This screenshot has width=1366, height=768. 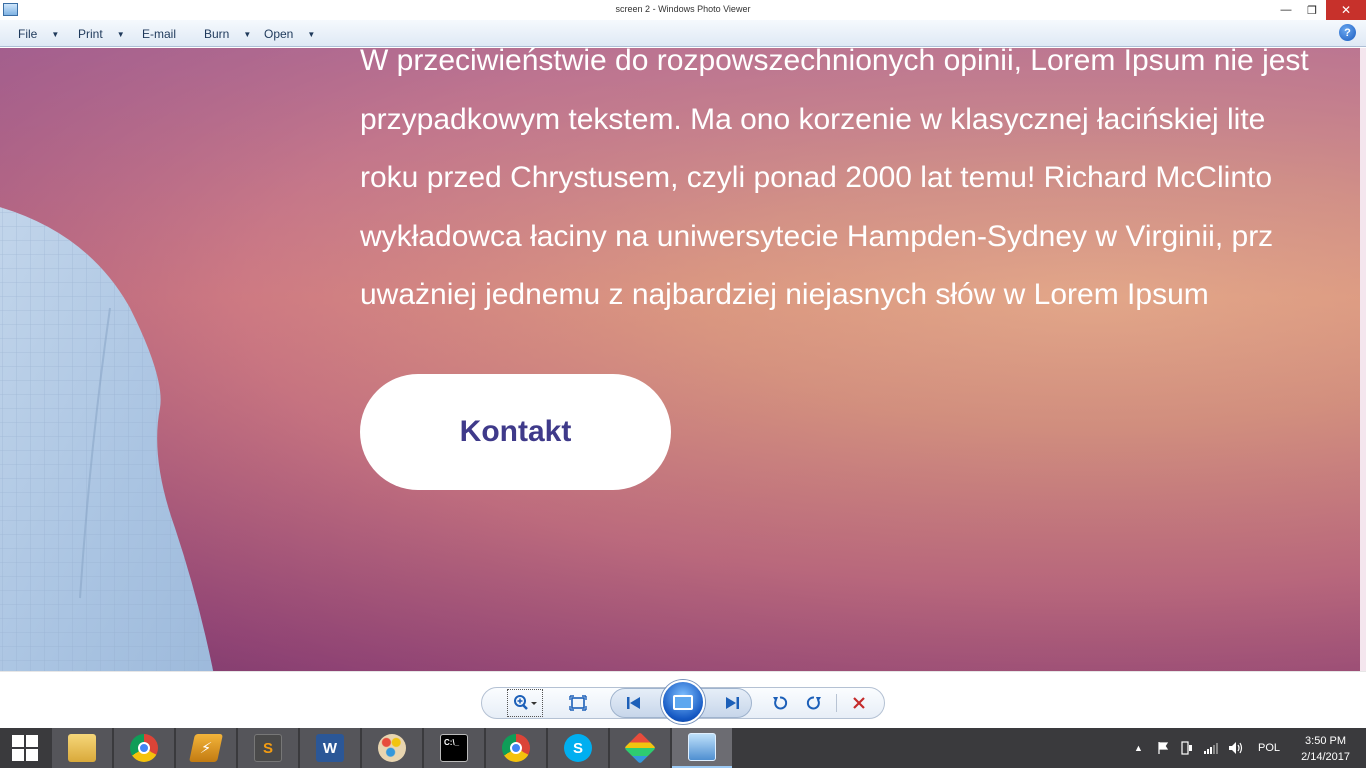 I want to click on folder-icon, so click(x=82, y=748).